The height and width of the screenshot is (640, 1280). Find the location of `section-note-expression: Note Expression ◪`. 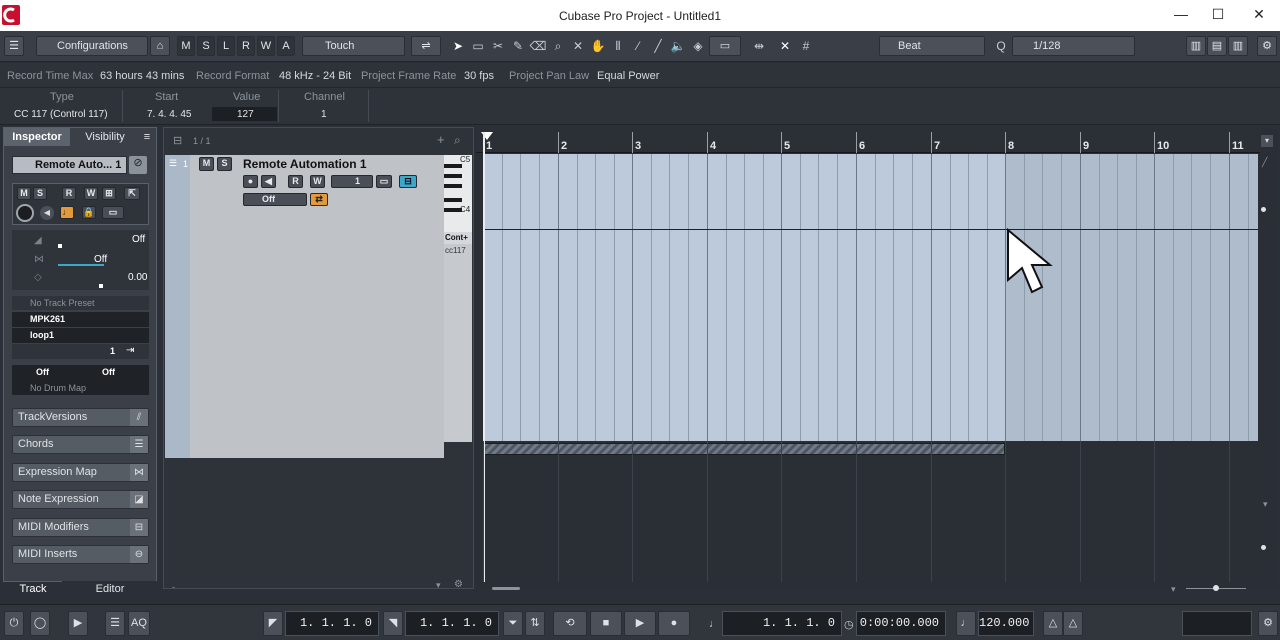

section-note-expression: Note Expression ◪ is located at coordinates (80, 499).